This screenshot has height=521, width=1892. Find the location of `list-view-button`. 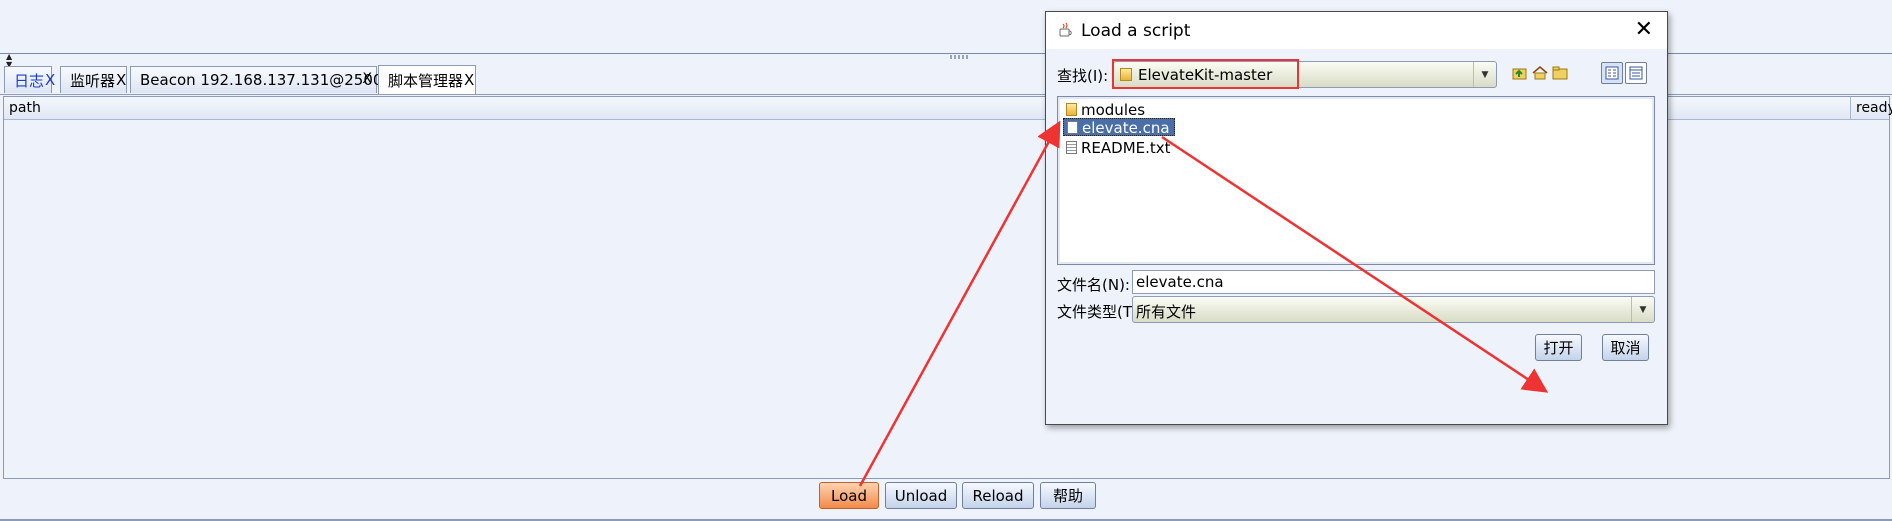

list-view-button is located at coordinates (1612, 73).